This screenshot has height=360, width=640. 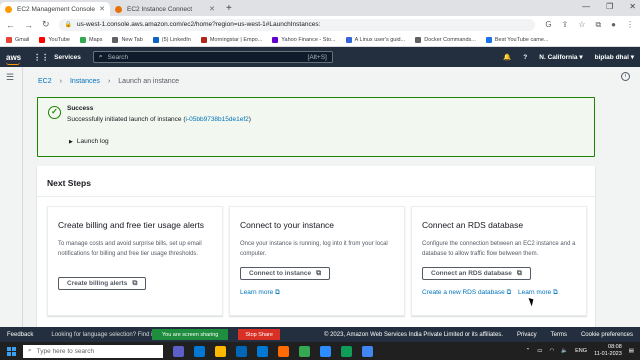 What do you see at coordinates (528, 351) in the screenshot?
I see `chevron-up-icon: ⌃` at bounding box center [528, 351].